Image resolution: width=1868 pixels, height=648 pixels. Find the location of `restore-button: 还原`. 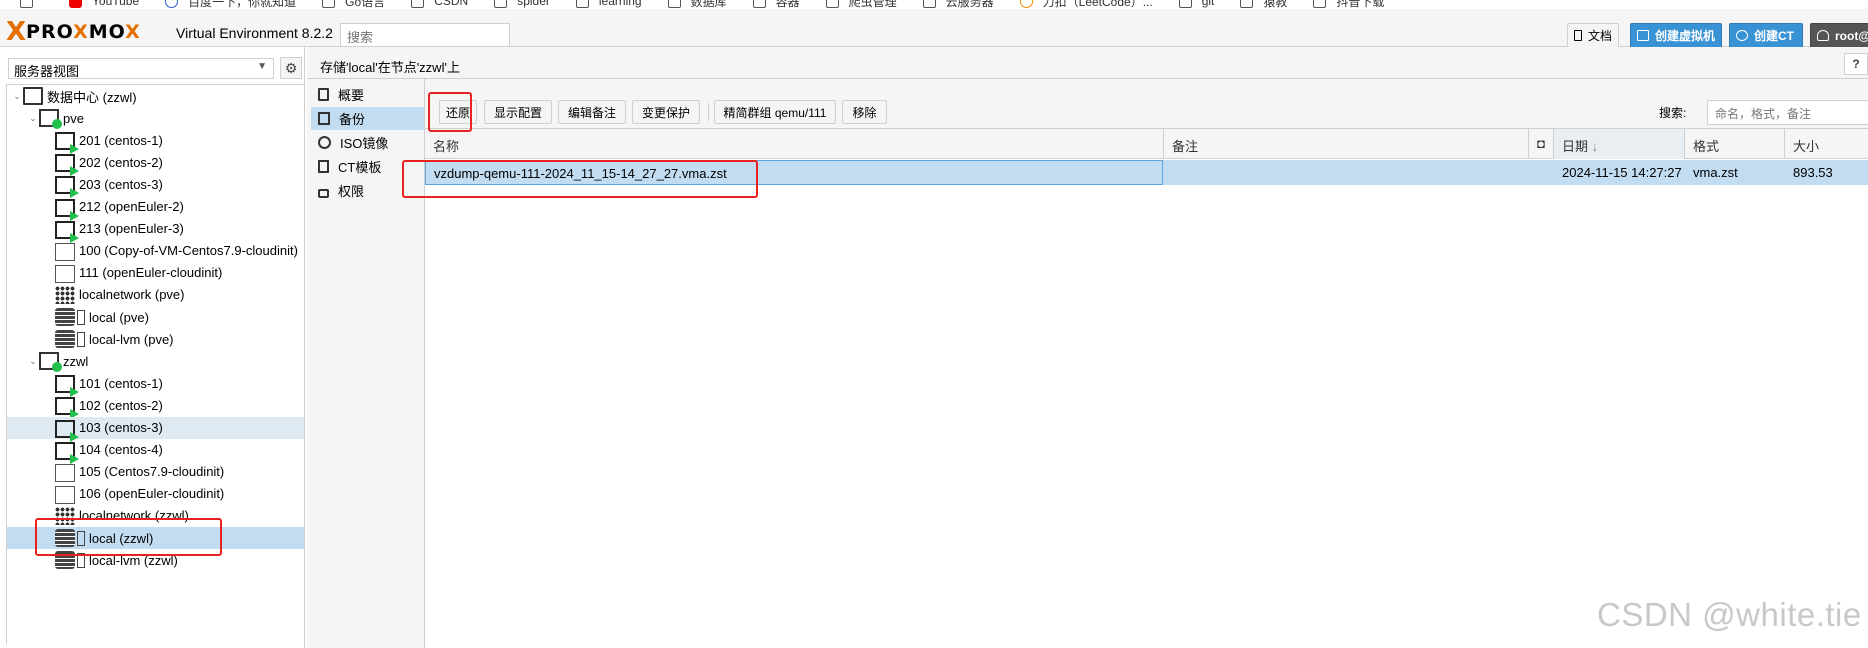

restore-button: 还原 is located at coordinates (458, 112).